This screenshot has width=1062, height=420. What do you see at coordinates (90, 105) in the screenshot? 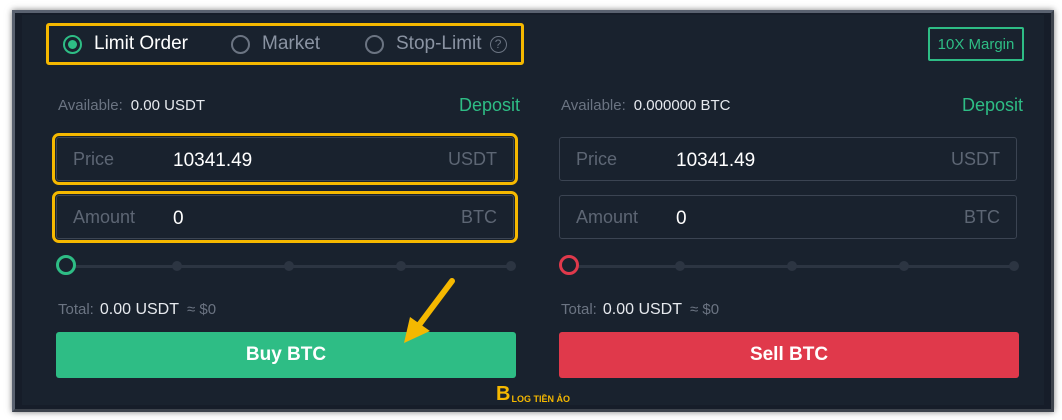
I see `buy-available-label: Available:` at bounding box center [90, 105].